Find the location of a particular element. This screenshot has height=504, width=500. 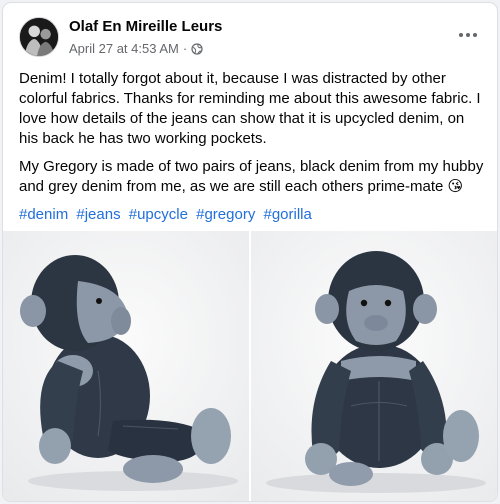

author-avatar is located at coordinates (39, 37).